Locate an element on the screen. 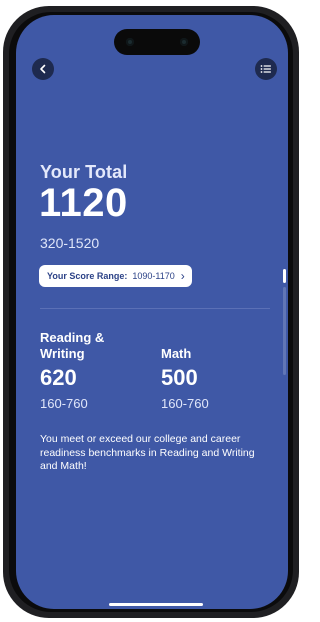 This screenshot has width=320, height=622. section-divider is located at coordinates (155, 308).